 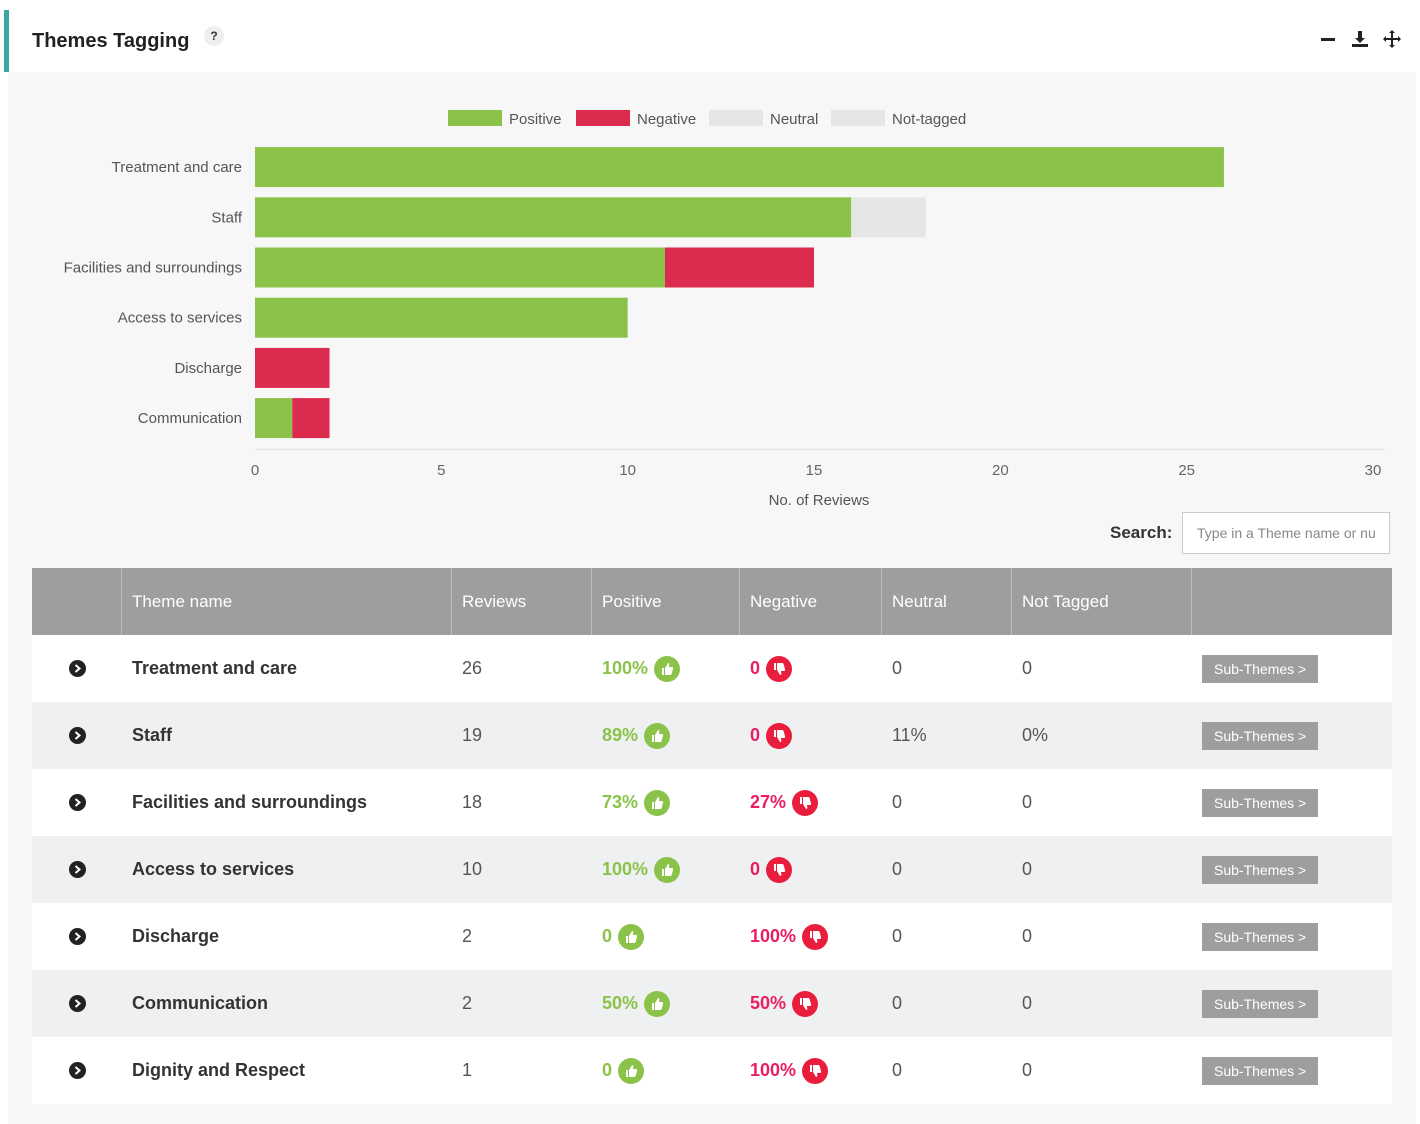 I want to click on theme-name: Dignity and Respect, so click(x=219, y=1070).